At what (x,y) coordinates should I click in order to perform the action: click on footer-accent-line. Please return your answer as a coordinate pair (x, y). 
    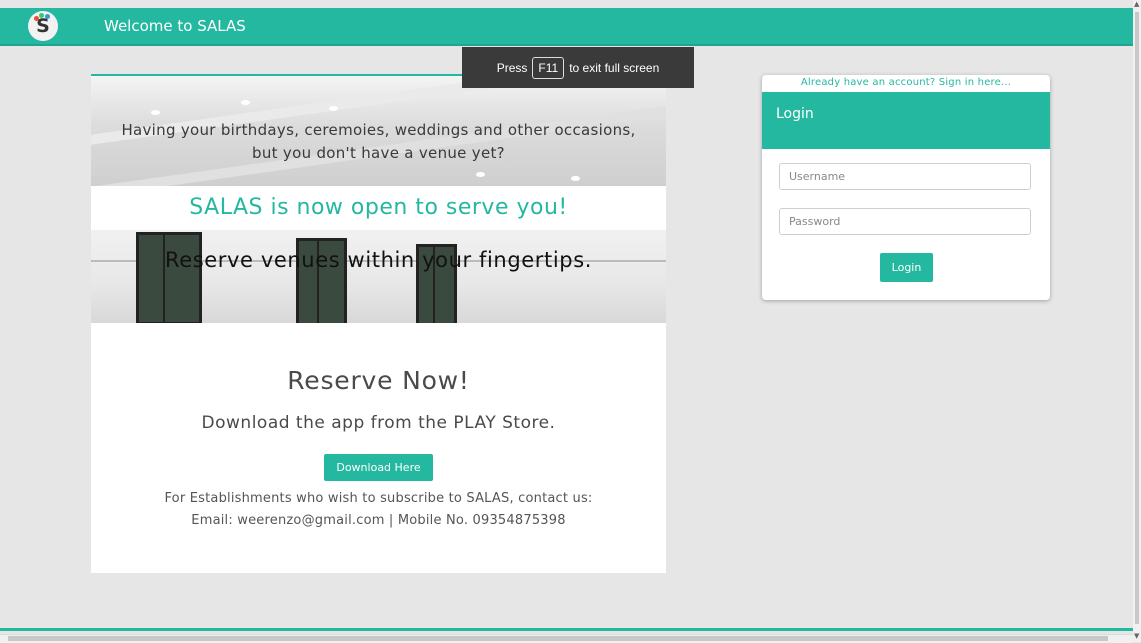
    Looking at the image, I should click on (566, 629).